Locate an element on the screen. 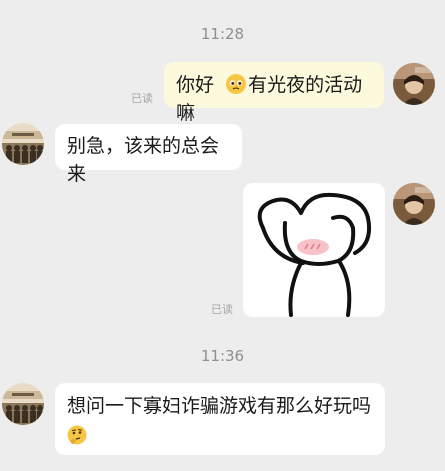  message-bubble-received: 想问一下寡妇诈骗游戏有那么好玩吗 is located at coordinates (220, 419).